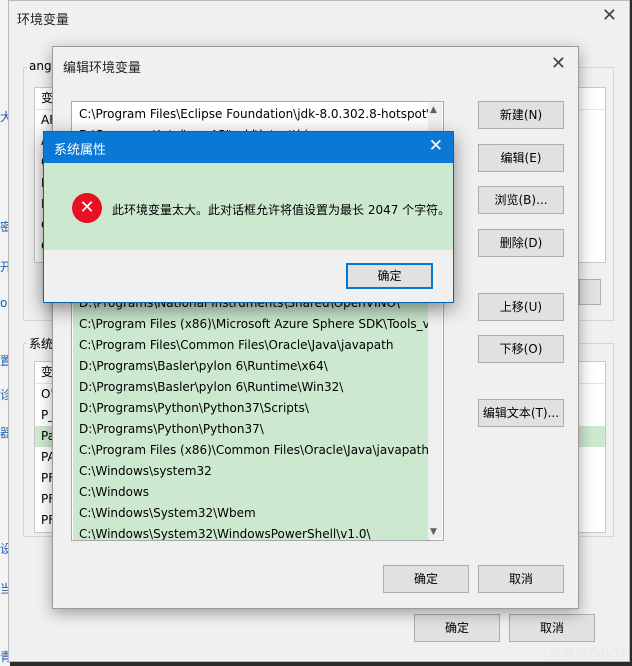  I want to click on list-item: C:\Windows\System32\Wbem, so click(251, 513).